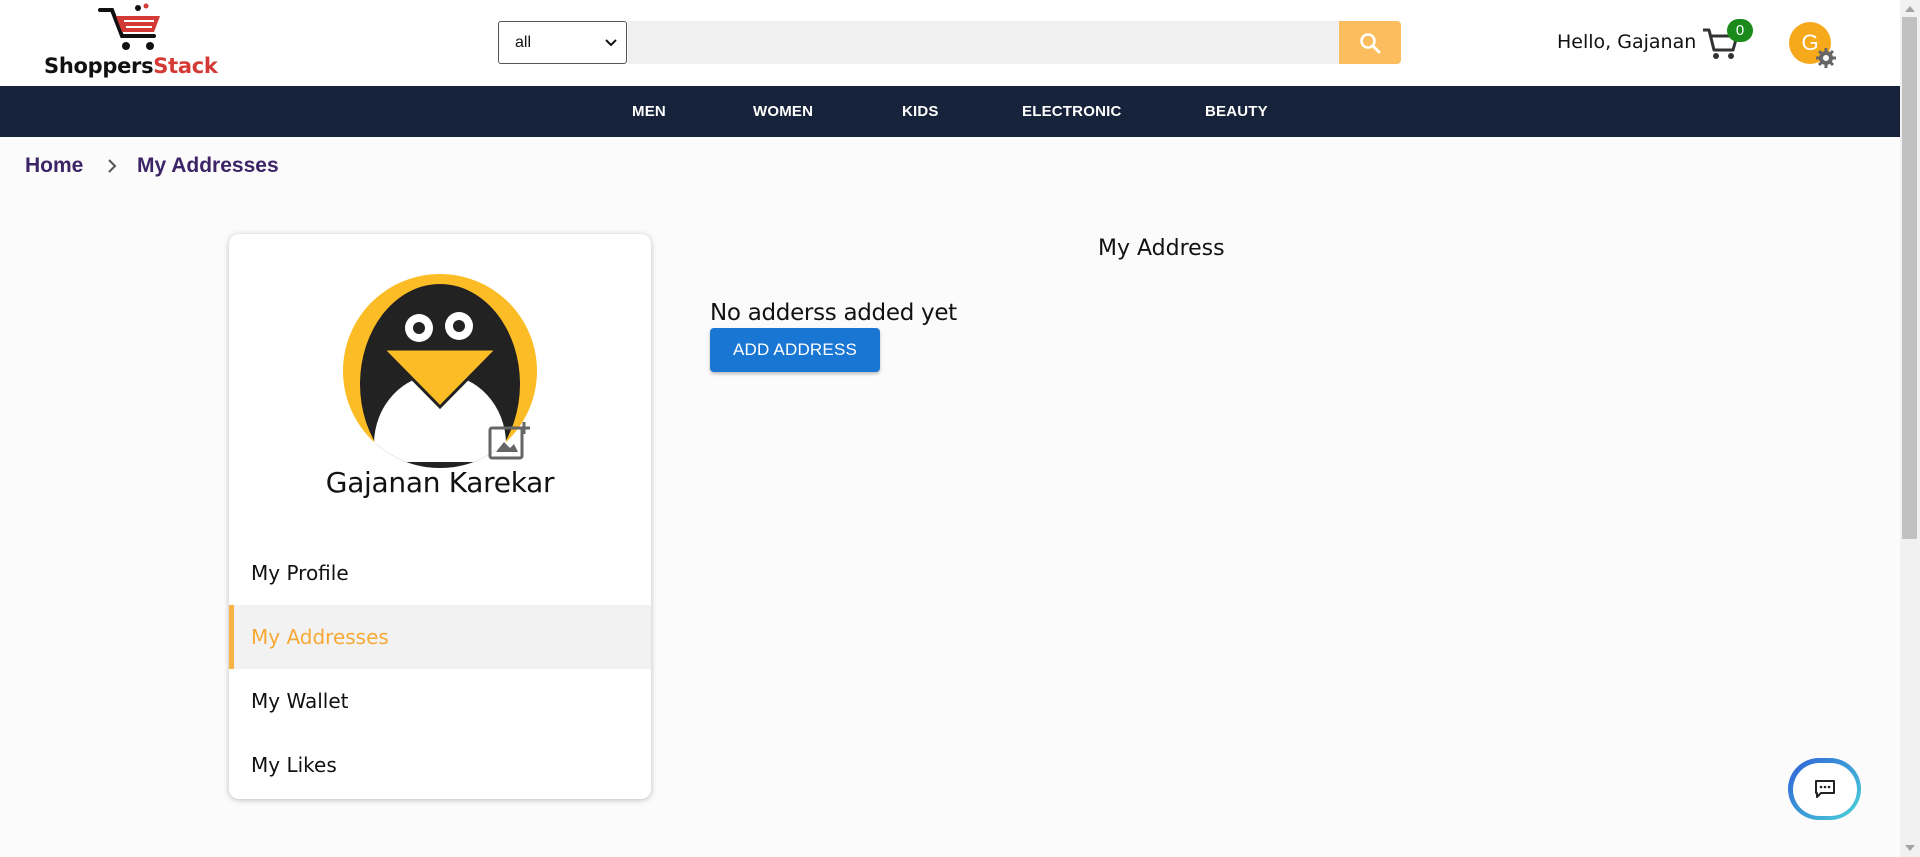 The width and height of the screenshot is (1920, 857). I want to click on empty-state-message: No adderss added yet, so click(833, 313).